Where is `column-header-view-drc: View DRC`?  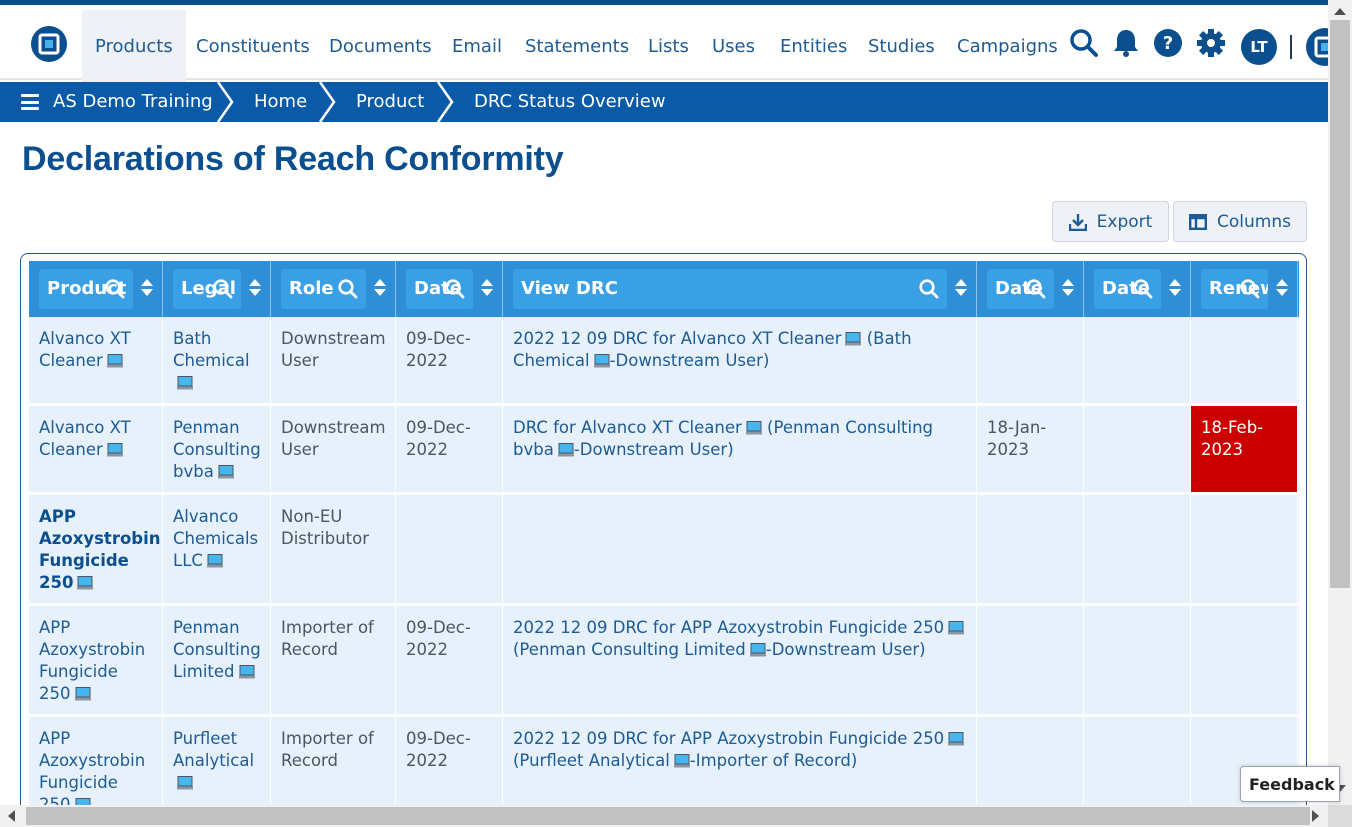 column-header-view-drc: View DRC is located at coordinates (740, 289).